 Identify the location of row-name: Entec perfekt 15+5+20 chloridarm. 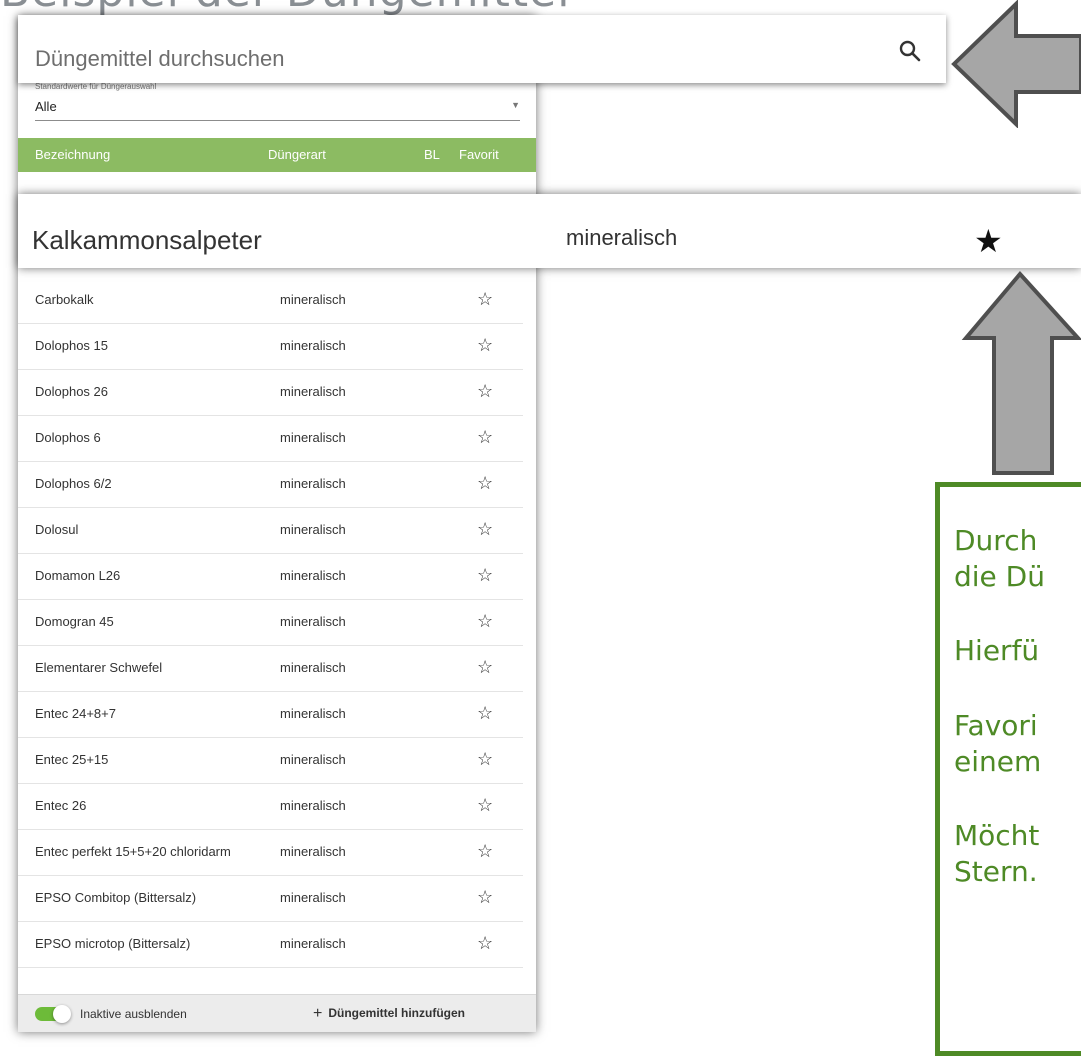
(133, 851).